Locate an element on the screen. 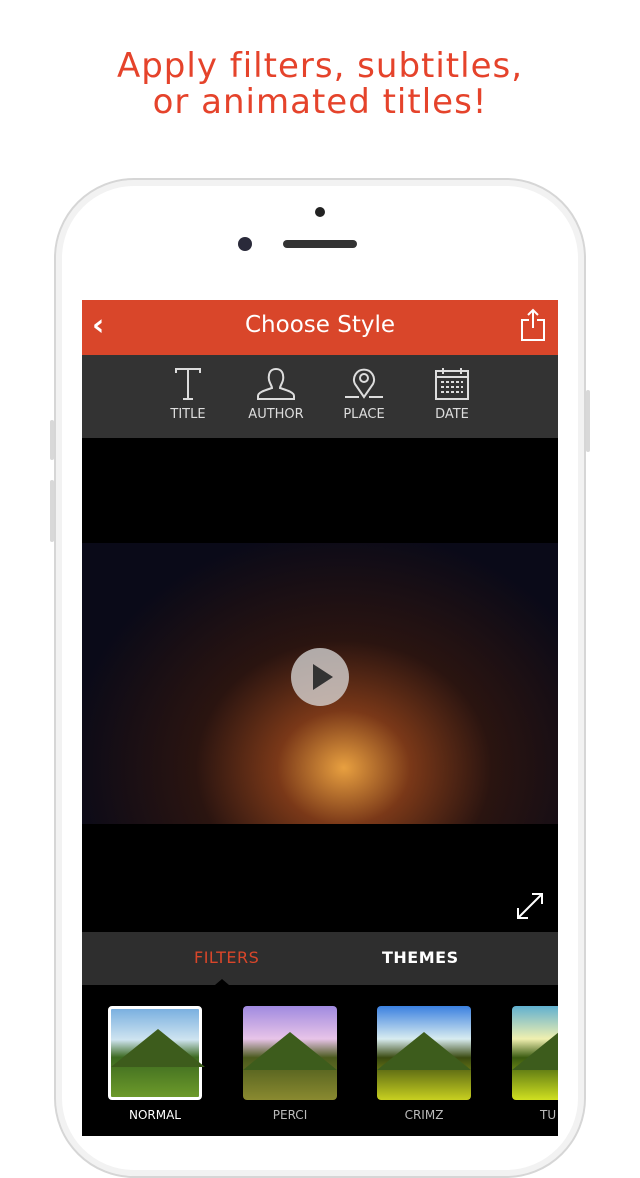  play-icon is located at coordinates (320, 677).